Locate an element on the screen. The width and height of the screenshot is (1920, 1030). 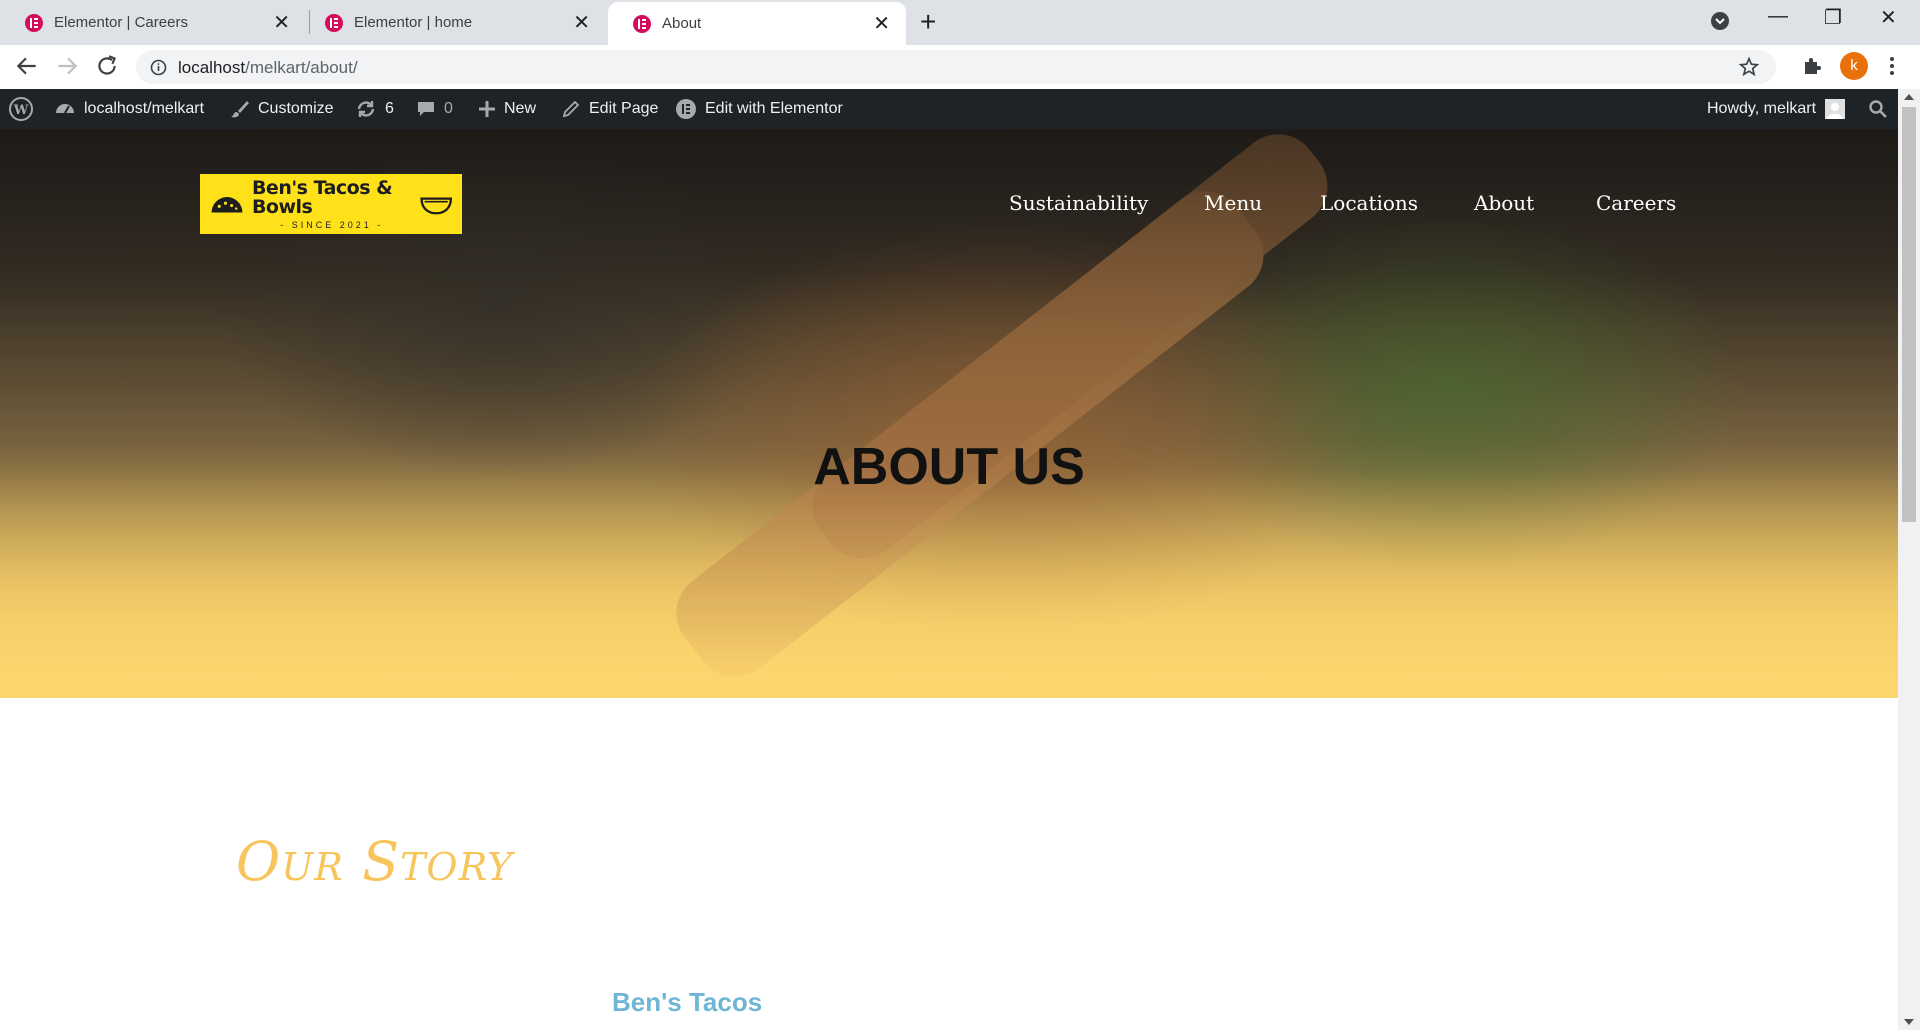
taco-logo-icon is located at coordinates (227, 205).